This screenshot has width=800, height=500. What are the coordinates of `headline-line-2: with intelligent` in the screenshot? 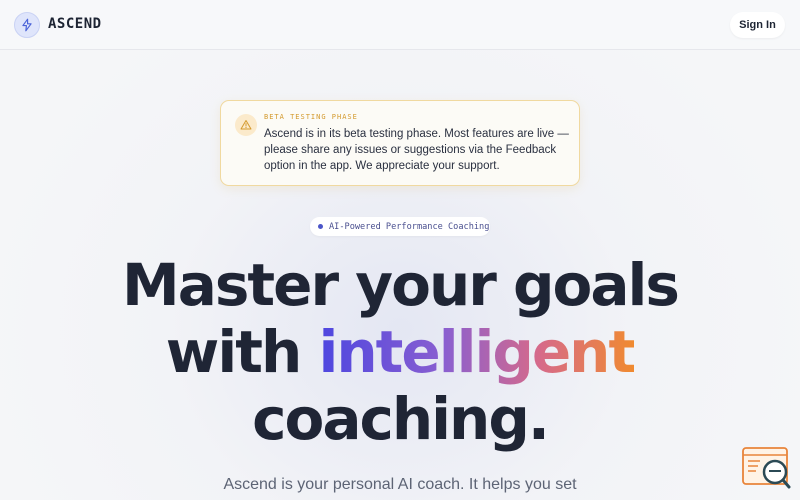 It's located at (400, 352).